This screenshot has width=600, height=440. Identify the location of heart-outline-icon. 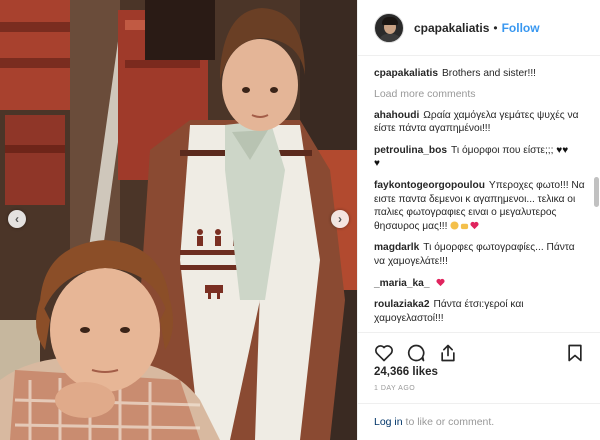
(384, 353).